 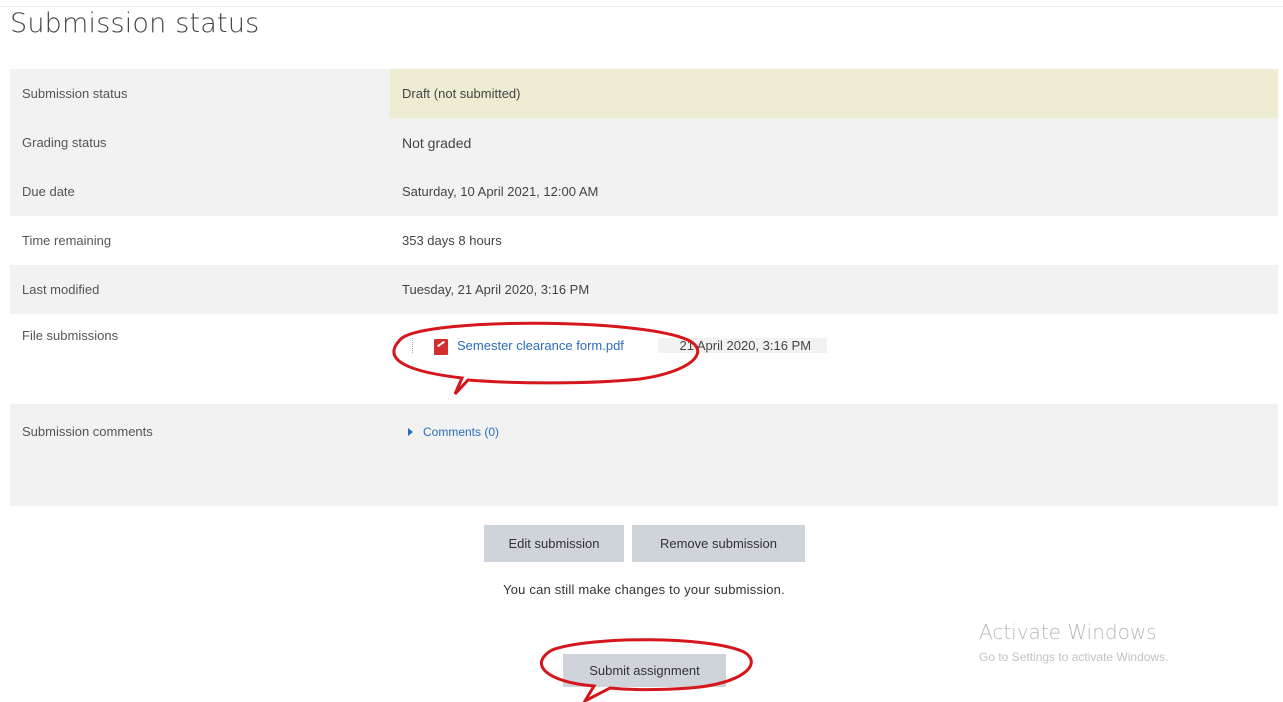 What do you see at coordinates (834, 93) in the screenshot?
I see `submission-status-value: Draft (not submitted)` at bounding box center [834, 93].